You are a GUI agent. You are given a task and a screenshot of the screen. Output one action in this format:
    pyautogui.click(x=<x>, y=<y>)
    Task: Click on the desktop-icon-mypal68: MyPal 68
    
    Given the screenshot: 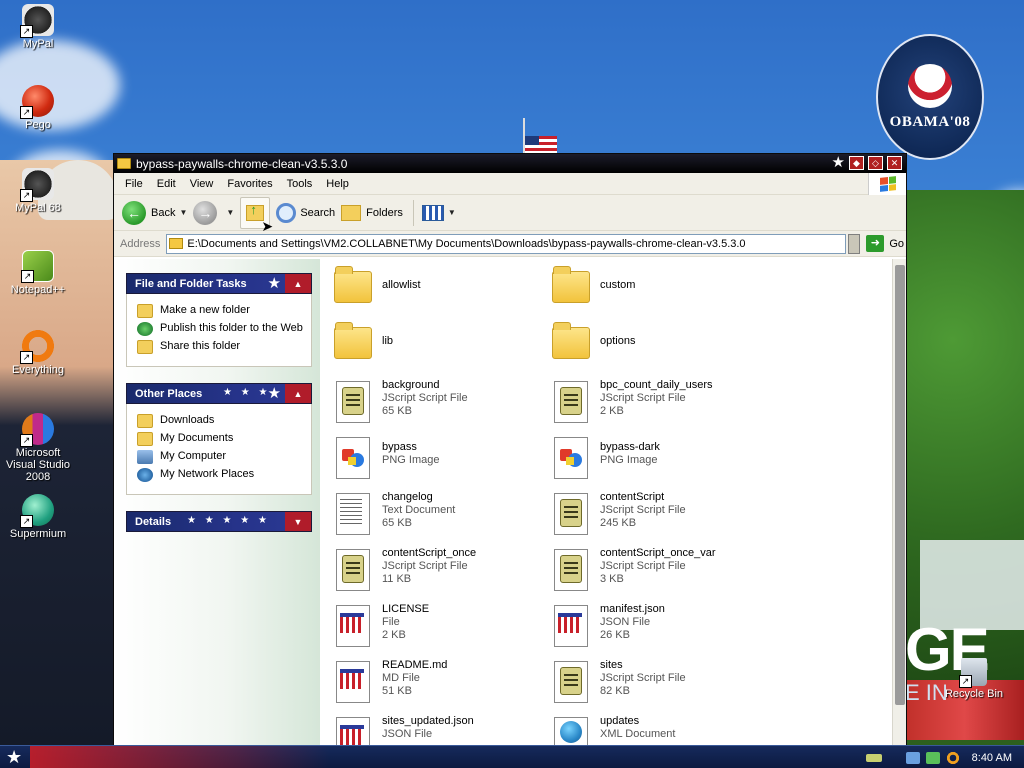 What is the action you would take?
    pyautogui.click(x=38, y=191)
    